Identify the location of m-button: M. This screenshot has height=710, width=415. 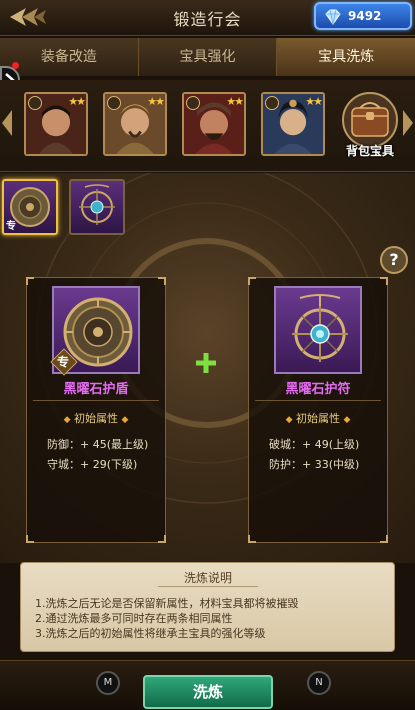
(108, 683).